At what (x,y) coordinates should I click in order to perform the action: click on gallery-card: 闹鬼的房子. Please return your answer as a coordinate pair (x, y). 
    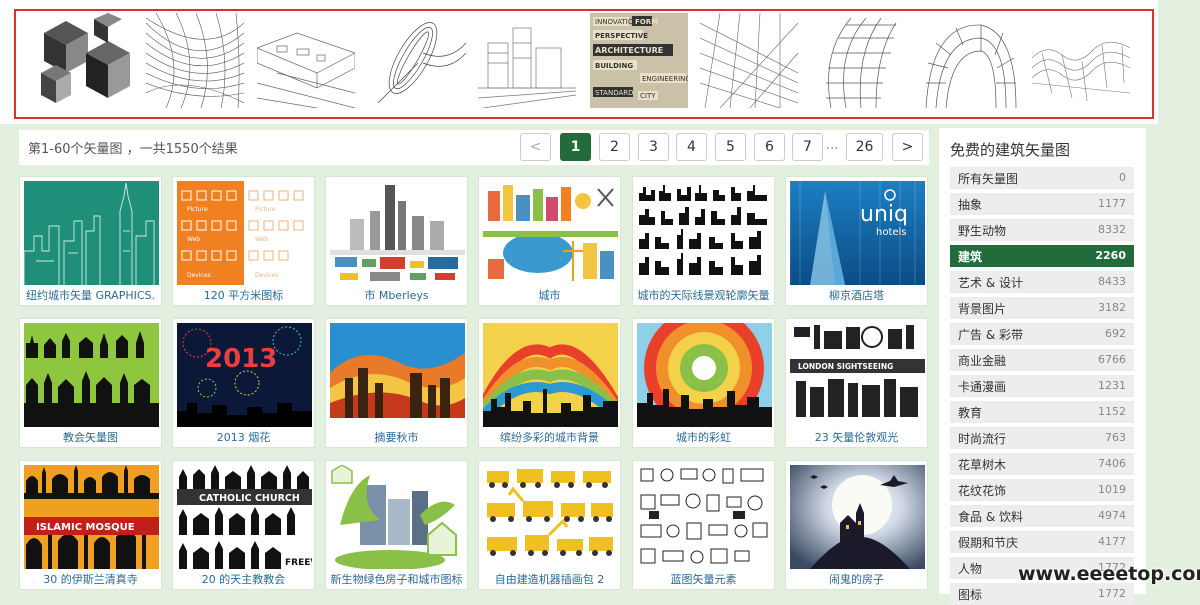
    Looking at the image, I should click on (856, 525).